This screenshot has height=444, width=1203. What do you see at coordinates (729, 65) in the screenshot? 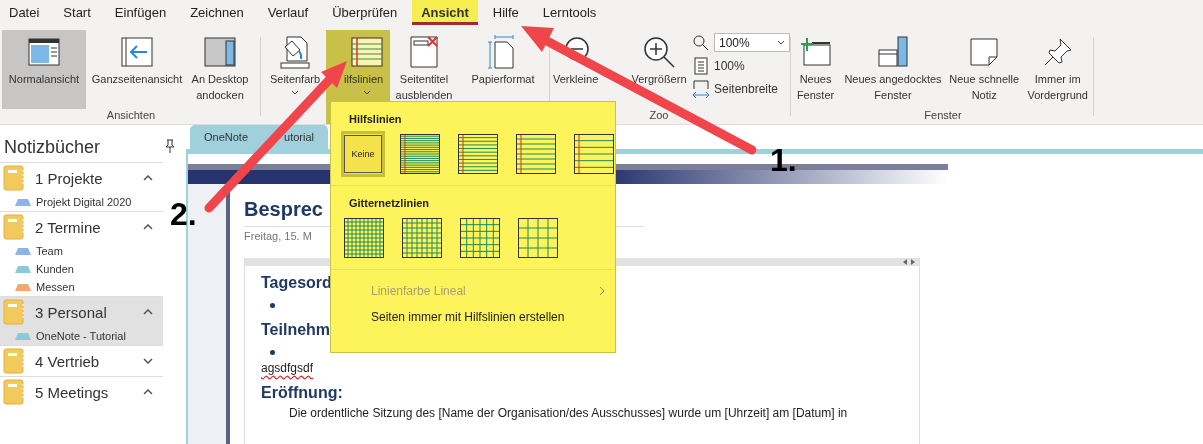
I see `ribbon-button: 100%` at bounding box center [729, 65].